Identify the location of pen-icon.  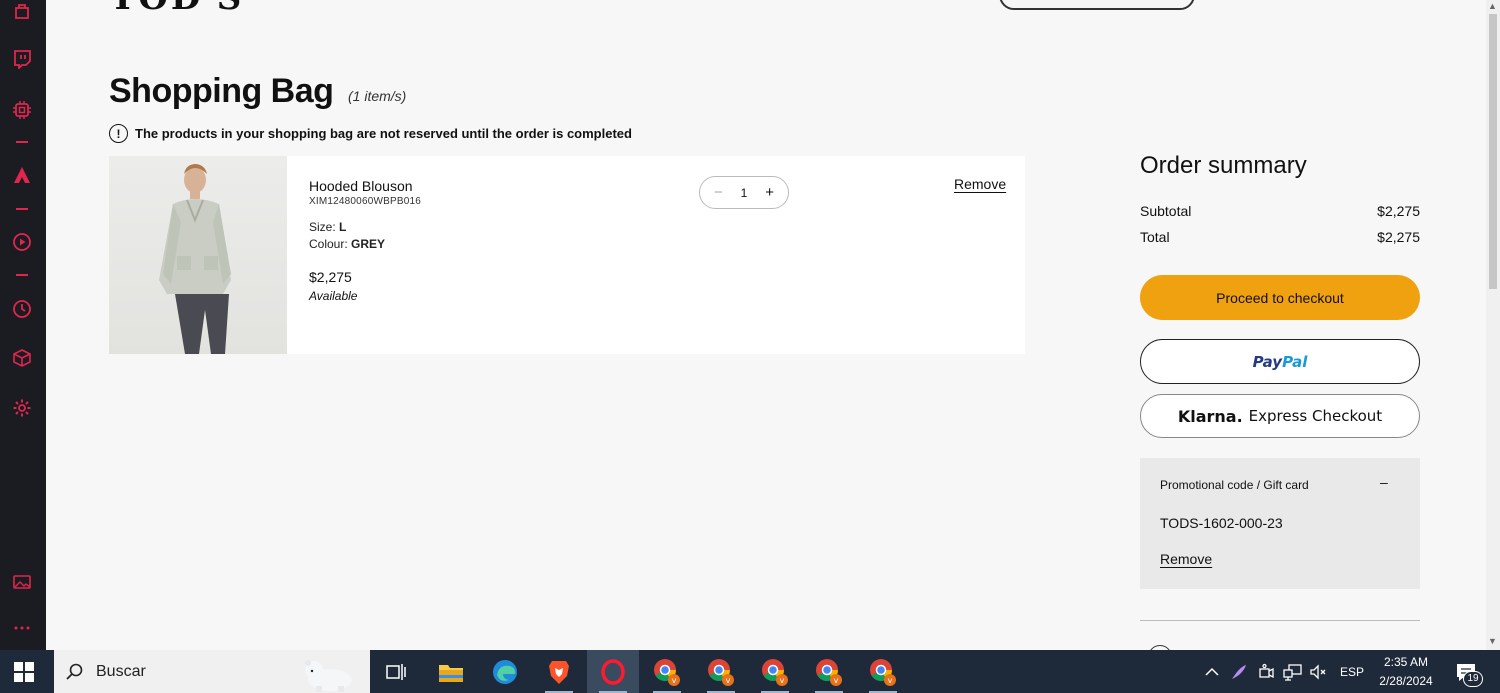
(1239, 671).